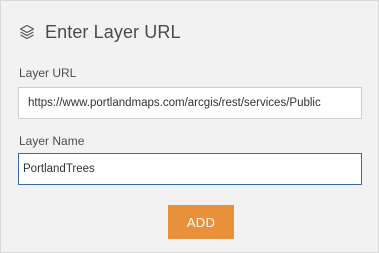  I want to click on layer-name-label: Layer Name, so click(52, 141).